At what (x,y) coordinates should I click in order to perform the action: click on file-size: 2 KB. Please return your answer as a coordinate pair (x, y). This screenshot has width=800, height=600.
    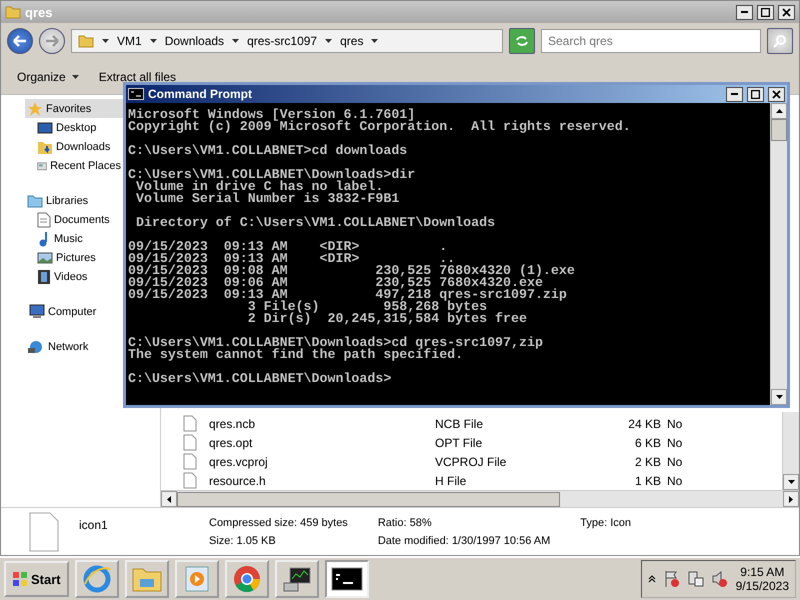
    Looking at the image, I should click on (647, 461).